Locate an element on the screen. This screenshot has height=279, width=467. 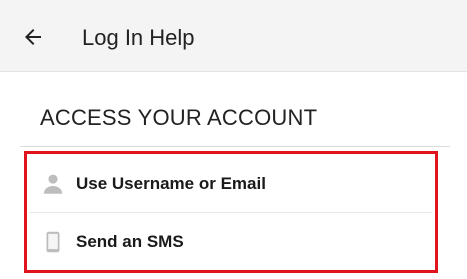
option-divider is located at coordinates (231, 212).